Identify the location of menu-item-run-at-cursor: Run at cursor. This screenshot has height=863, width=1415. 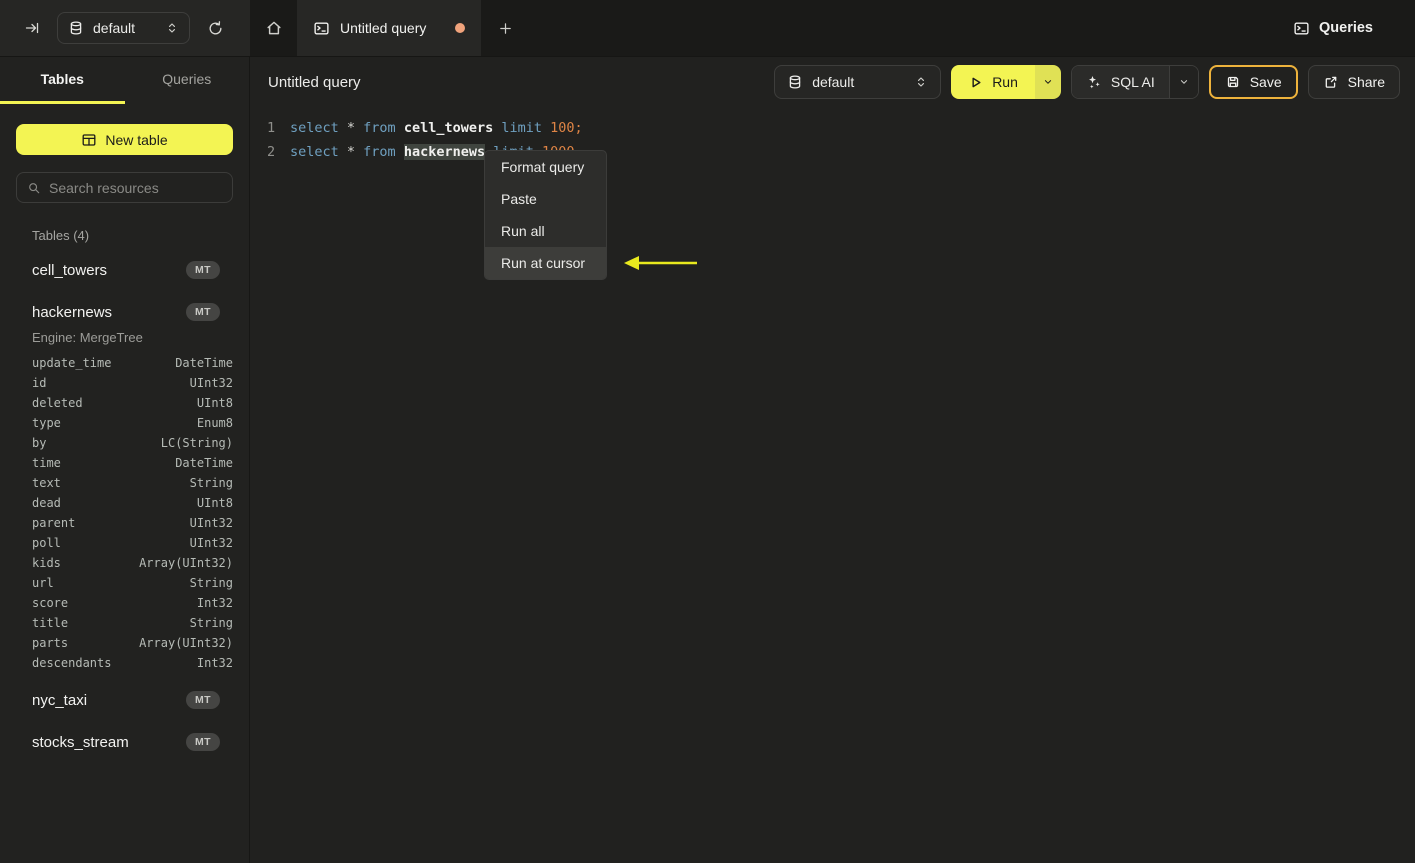
(545, 263).